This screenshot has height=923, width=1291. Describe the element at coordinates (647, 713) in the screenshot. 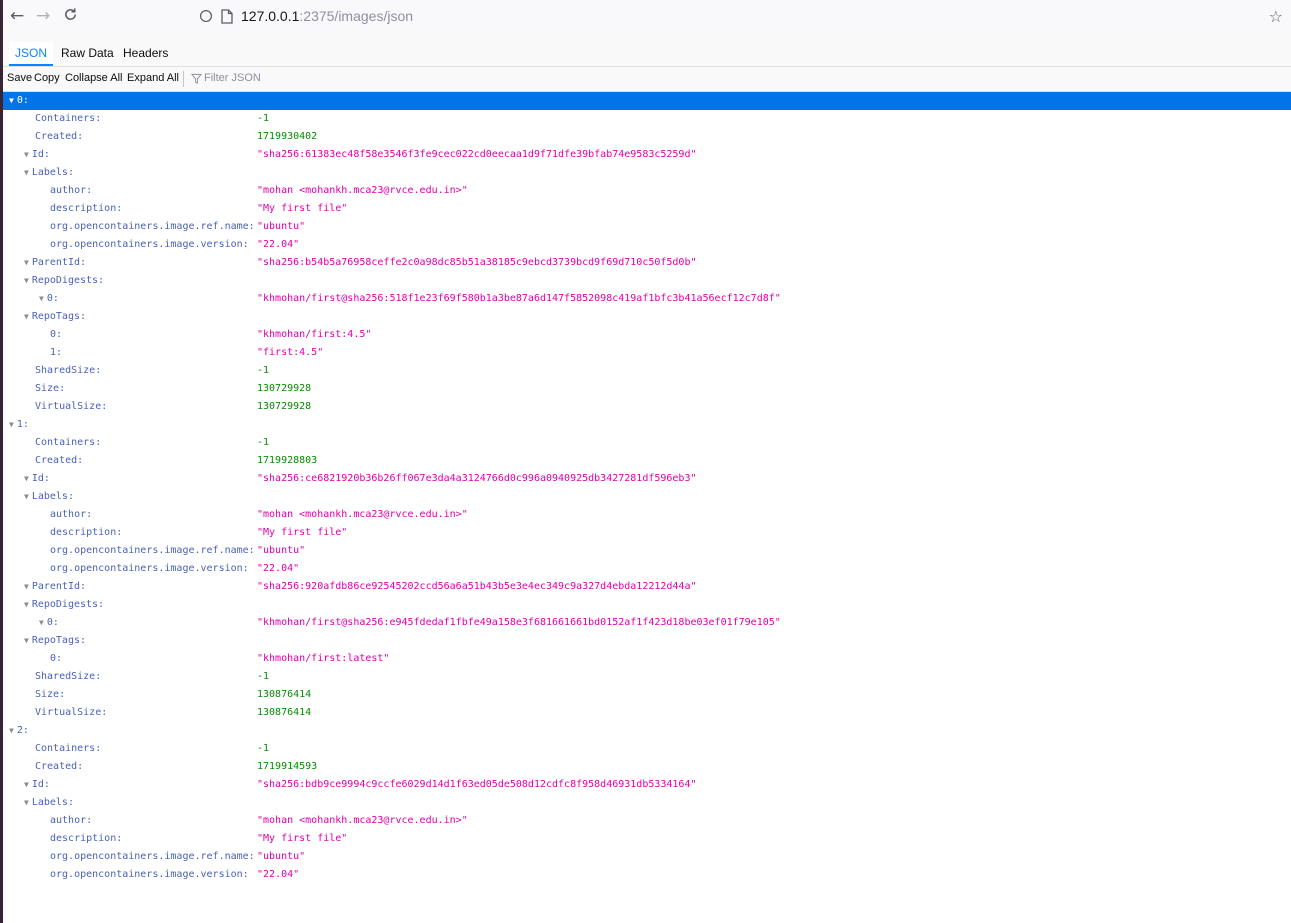

I see `json-row: VirtualSize: 130876414` at that location.